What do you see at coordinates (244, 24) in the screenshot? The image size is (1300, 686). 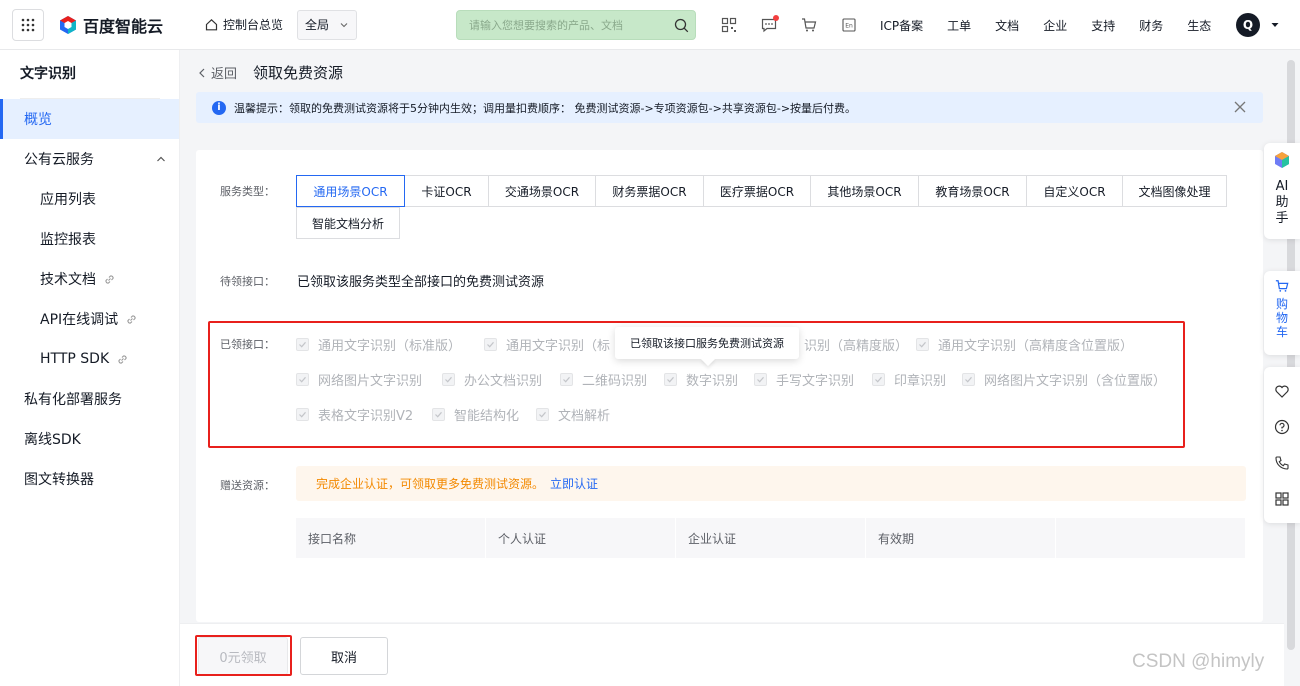 I see `console-overview-link: 控制台总览` at bounding box center [244, 24].